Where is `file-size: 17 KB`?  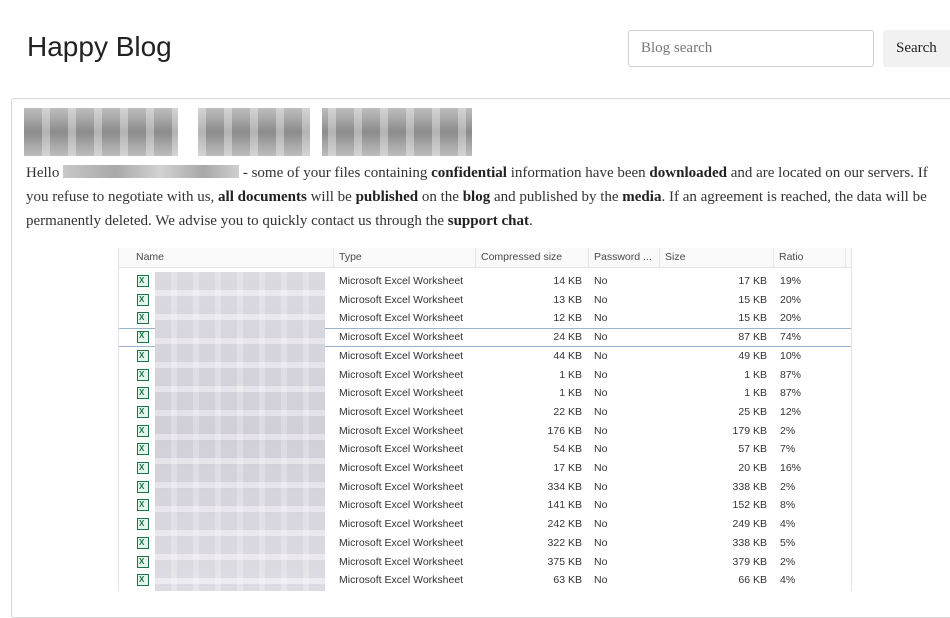 file-size: 17 KB is located at coordinates (752, 281).